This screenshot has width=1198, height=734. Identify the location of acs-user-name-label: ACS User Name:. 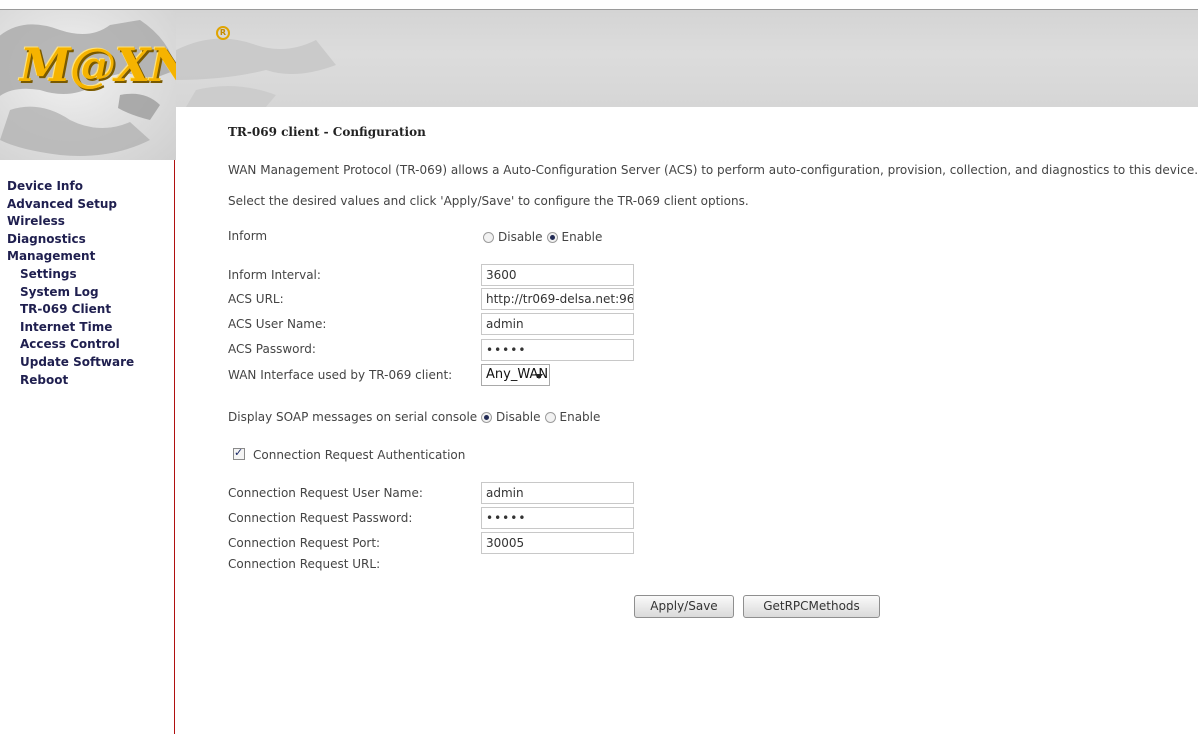
(277, 324).